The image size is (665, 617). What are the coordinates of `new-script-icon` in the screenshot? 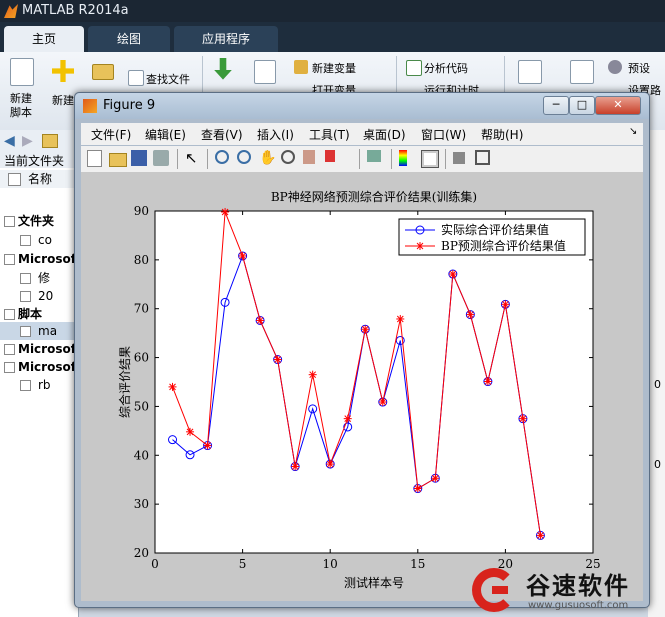 It's located at (22, 72).